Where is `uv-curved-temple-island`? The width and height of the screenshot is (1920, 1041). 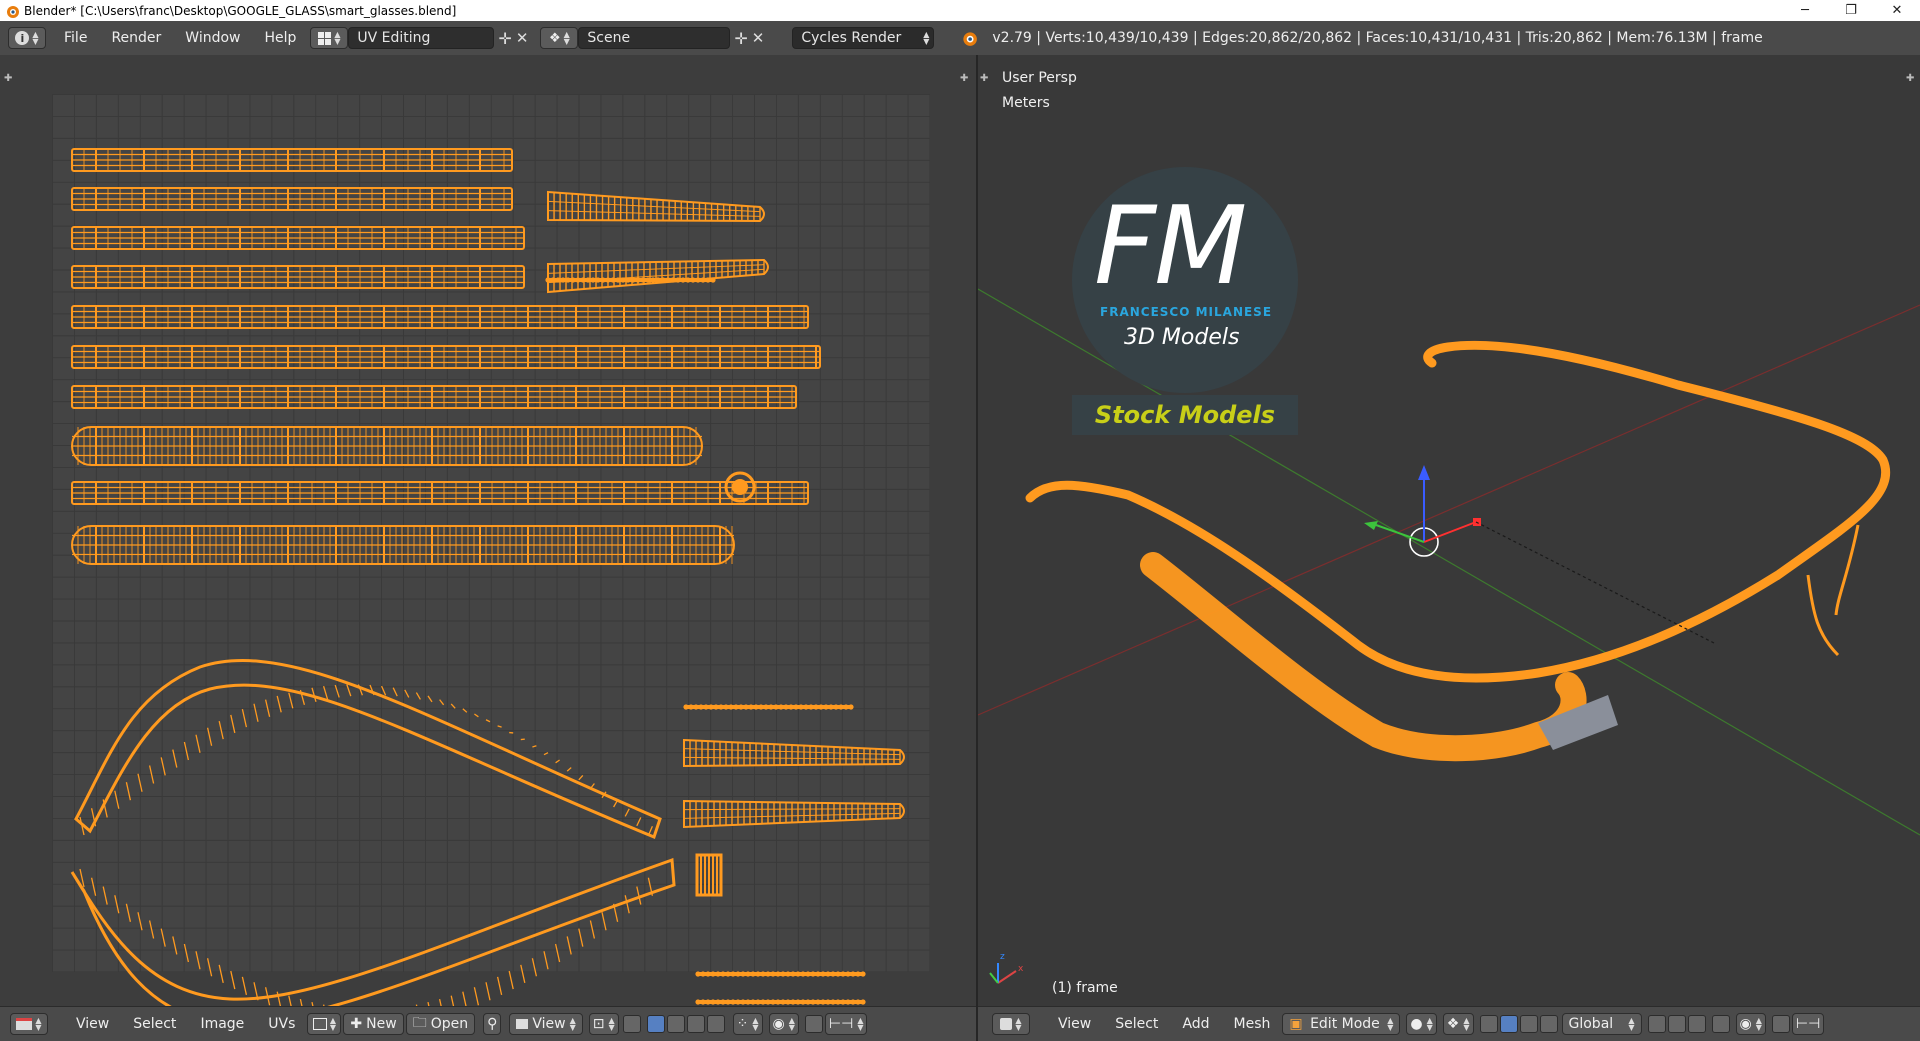
uv-curved-temple-island is located at coordinates (368, 749).